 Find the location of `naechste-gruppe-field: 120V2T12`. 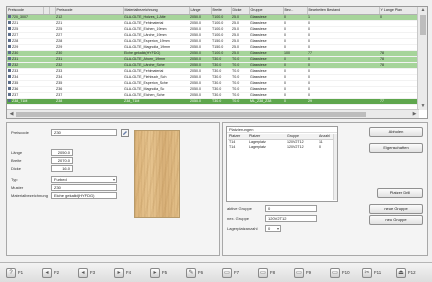

naechste-gruppe-field: 120V2T12 is located at coordinates (291, 218).